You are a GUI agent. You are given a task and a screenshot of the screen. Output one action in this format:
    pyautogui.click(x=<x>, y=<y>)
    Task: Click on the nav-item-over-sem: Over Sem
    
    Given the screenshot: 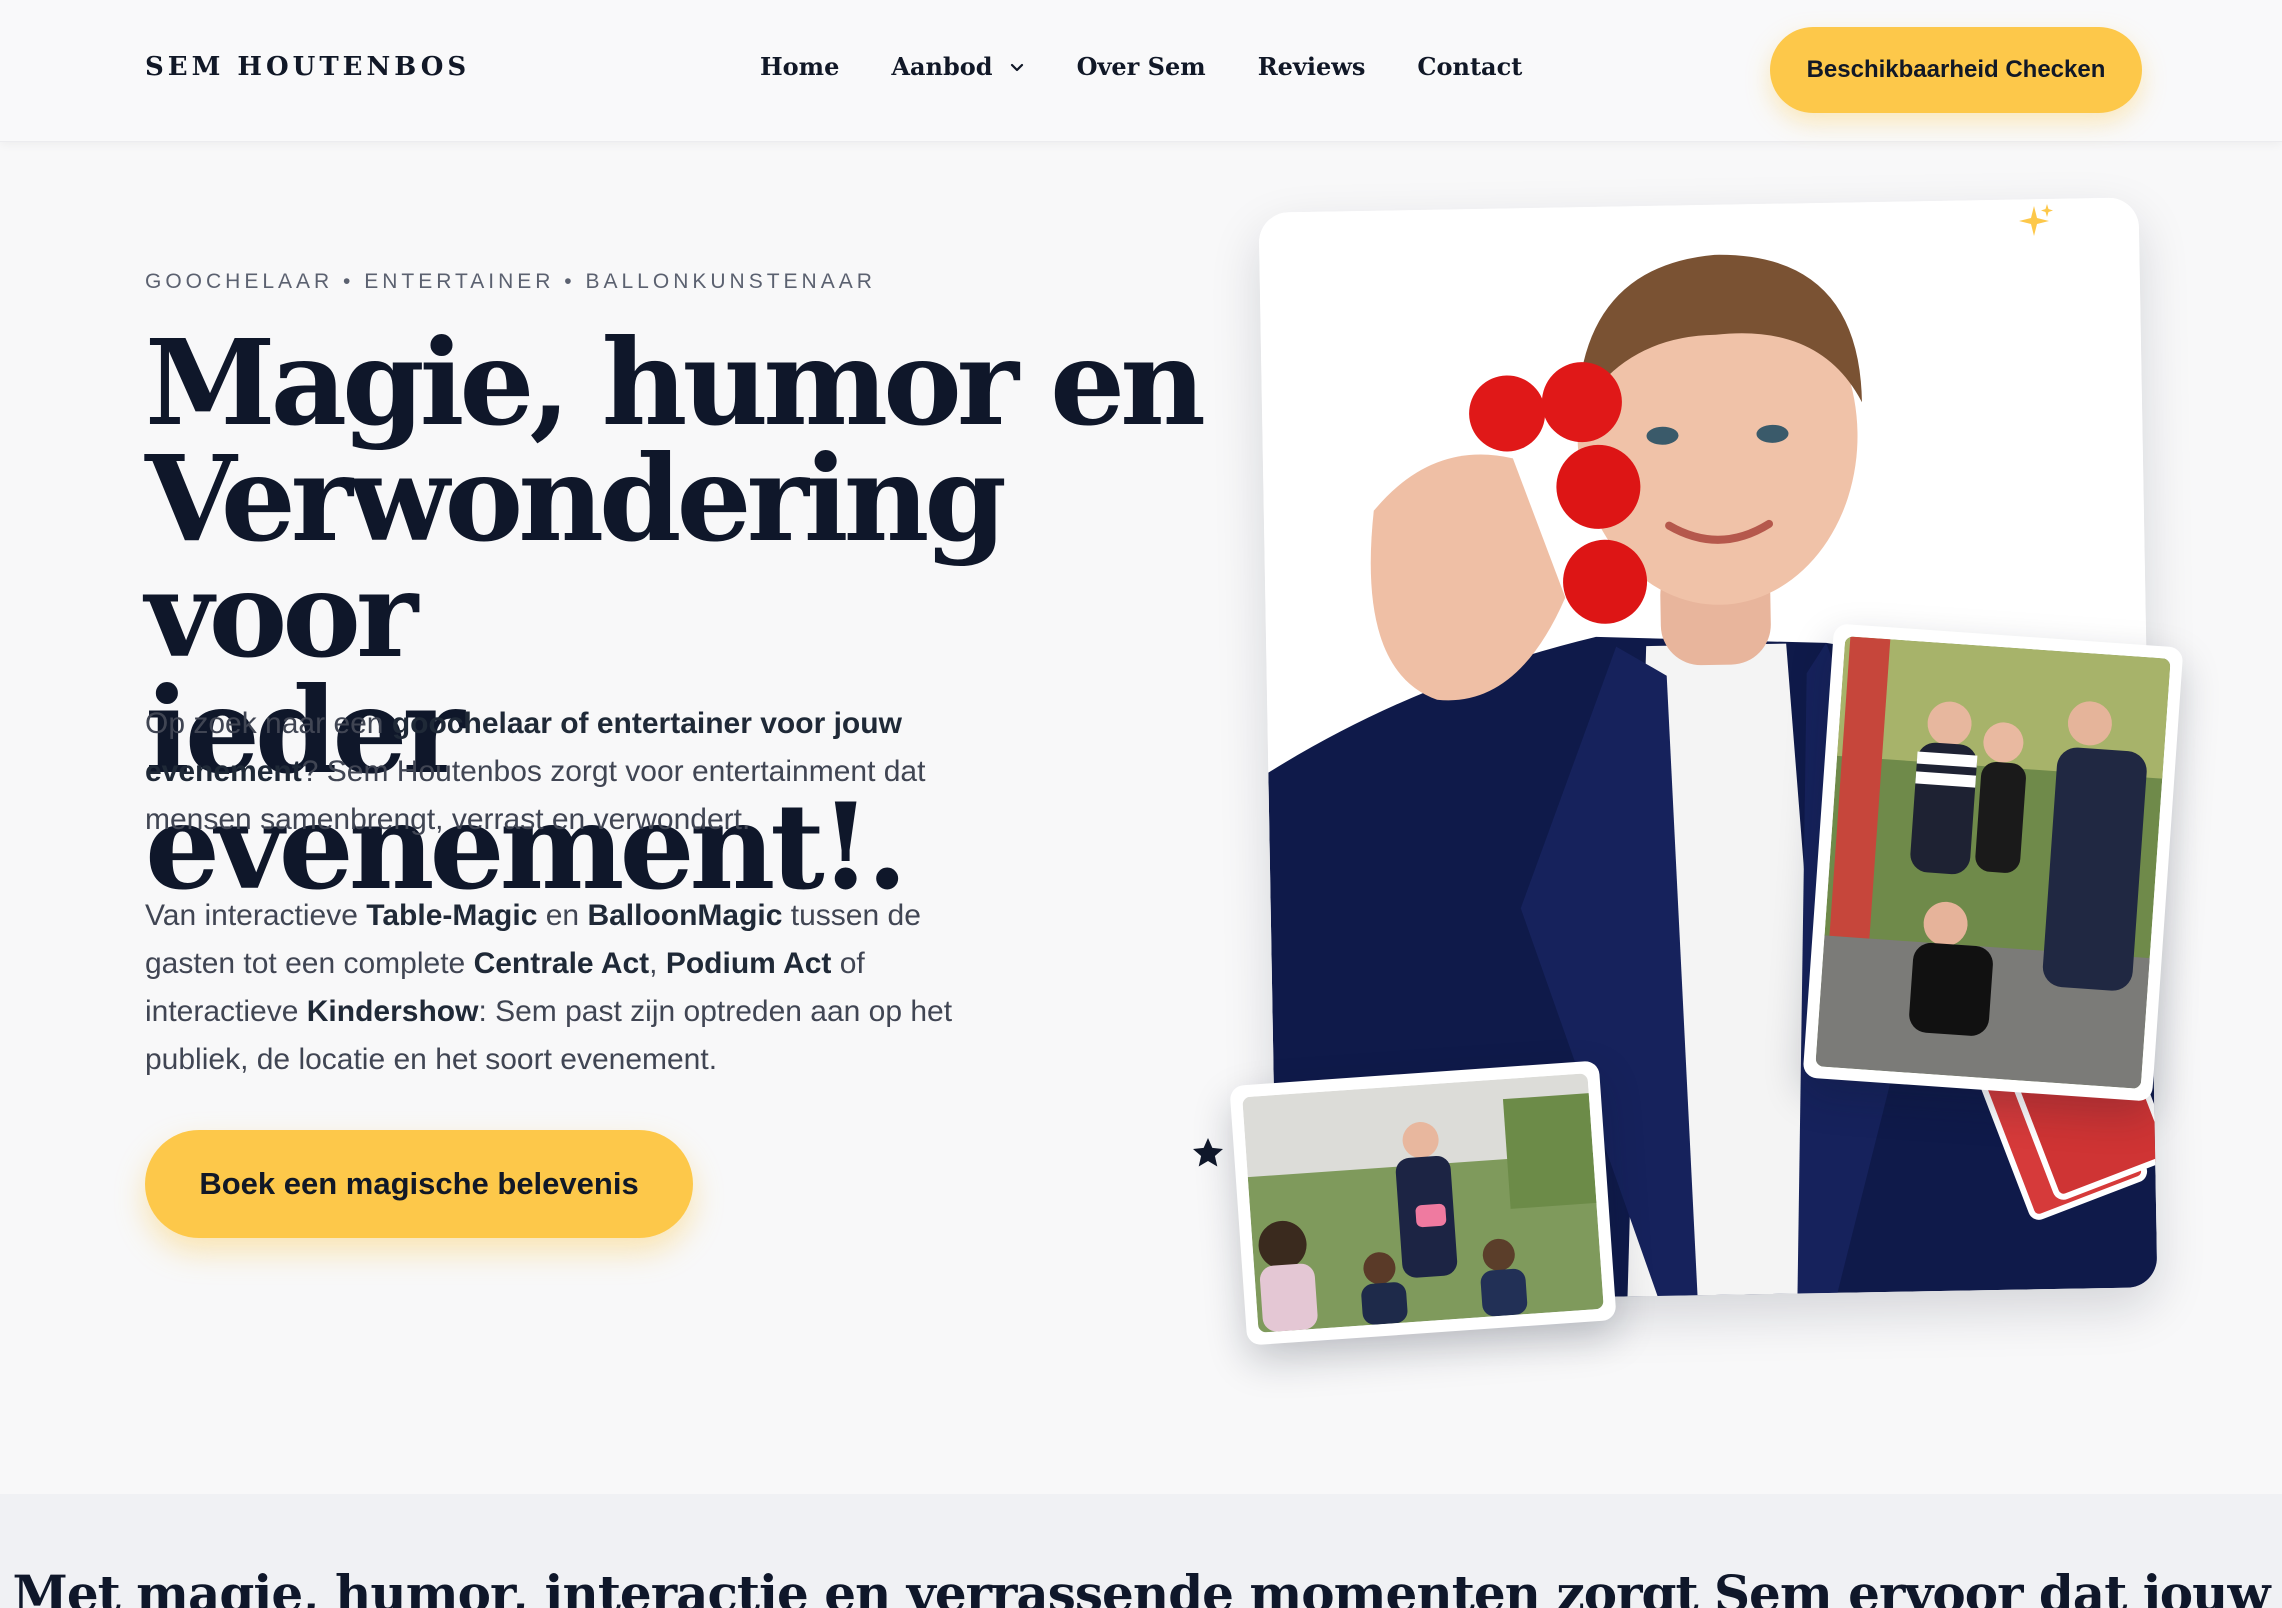 What is the action you would take?
    pyautogui.click(x=1141, y=66)
    